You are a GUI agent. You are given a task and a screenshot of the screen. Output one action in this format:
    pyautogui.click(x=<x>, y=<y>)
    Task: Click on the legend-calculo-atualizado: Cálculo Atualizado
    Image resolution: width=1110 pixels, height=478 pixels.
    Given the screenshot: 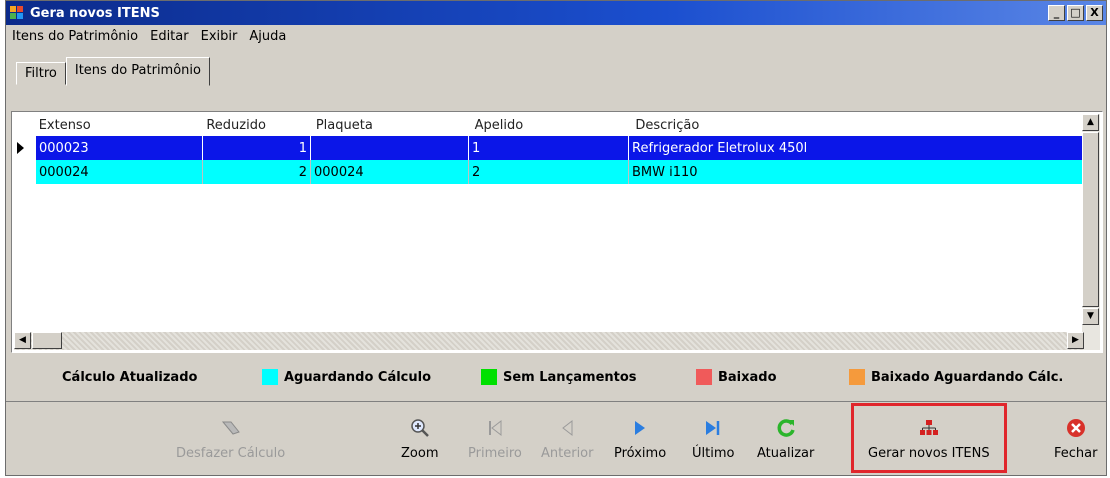 What is the action you would take?
    pyautogui.click(x=130, y=377)
    